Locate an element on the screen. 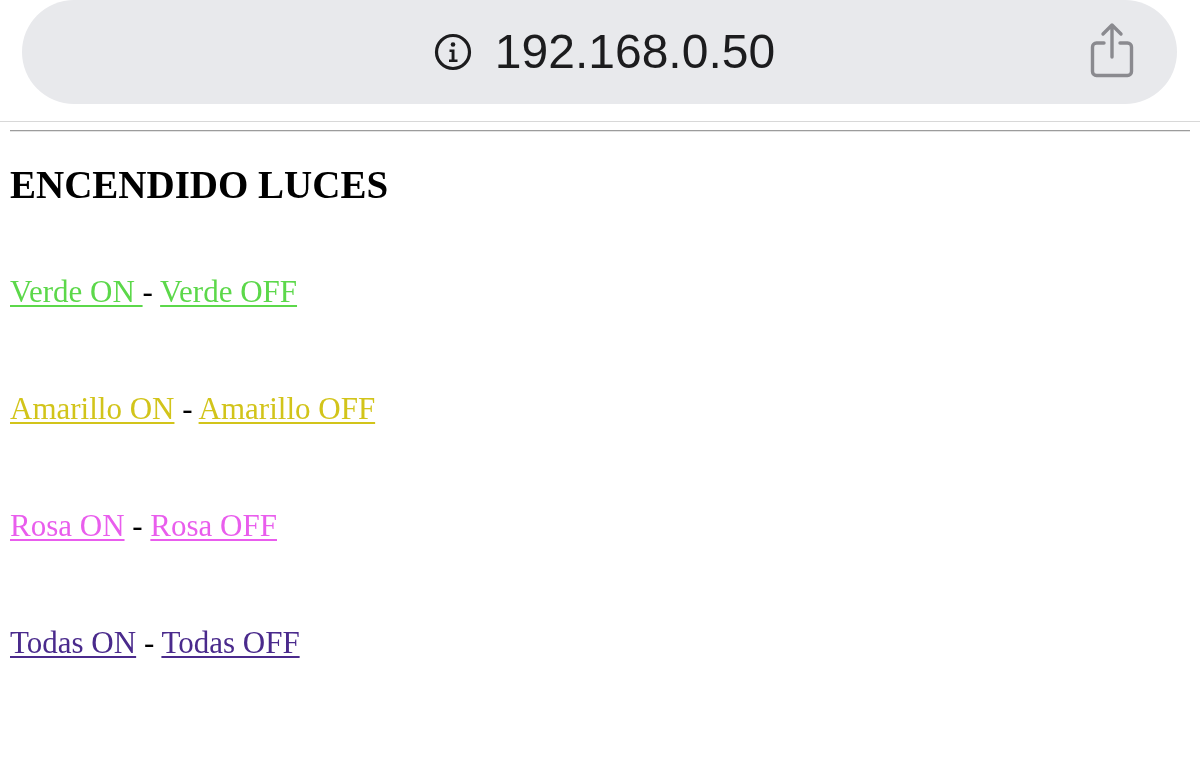 This screenshot has height=757, width=1200. page-heading: ENCENDIDO LUCES is located at coordinates (199, 184).